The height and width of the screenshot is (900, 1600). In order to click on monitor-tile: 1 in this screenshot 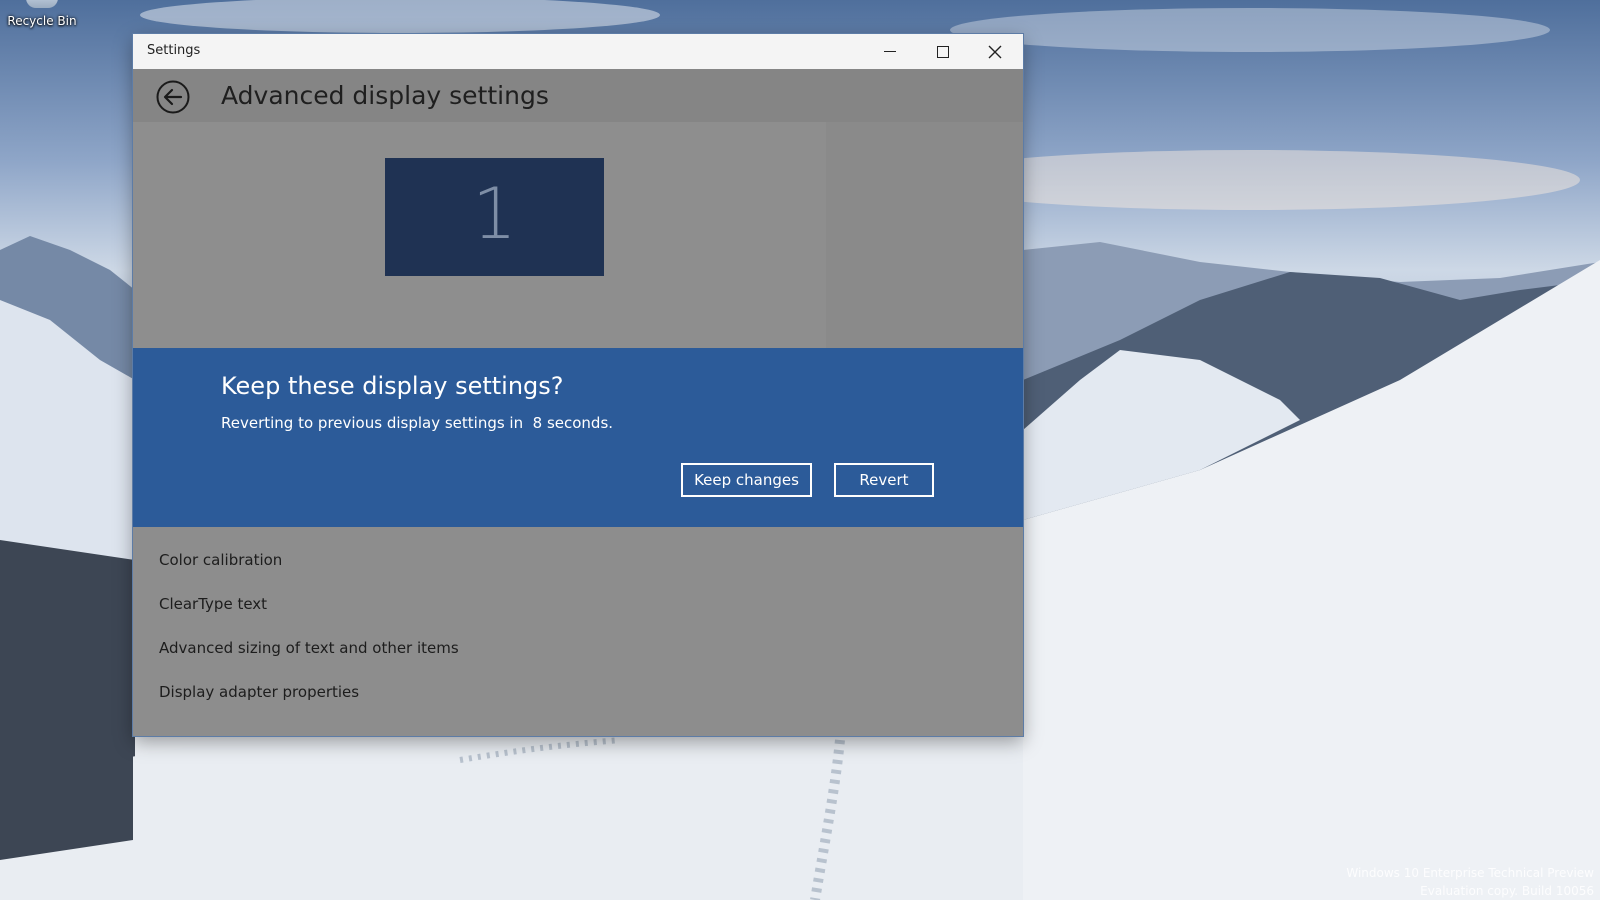, I will do `click(494, 217)`.